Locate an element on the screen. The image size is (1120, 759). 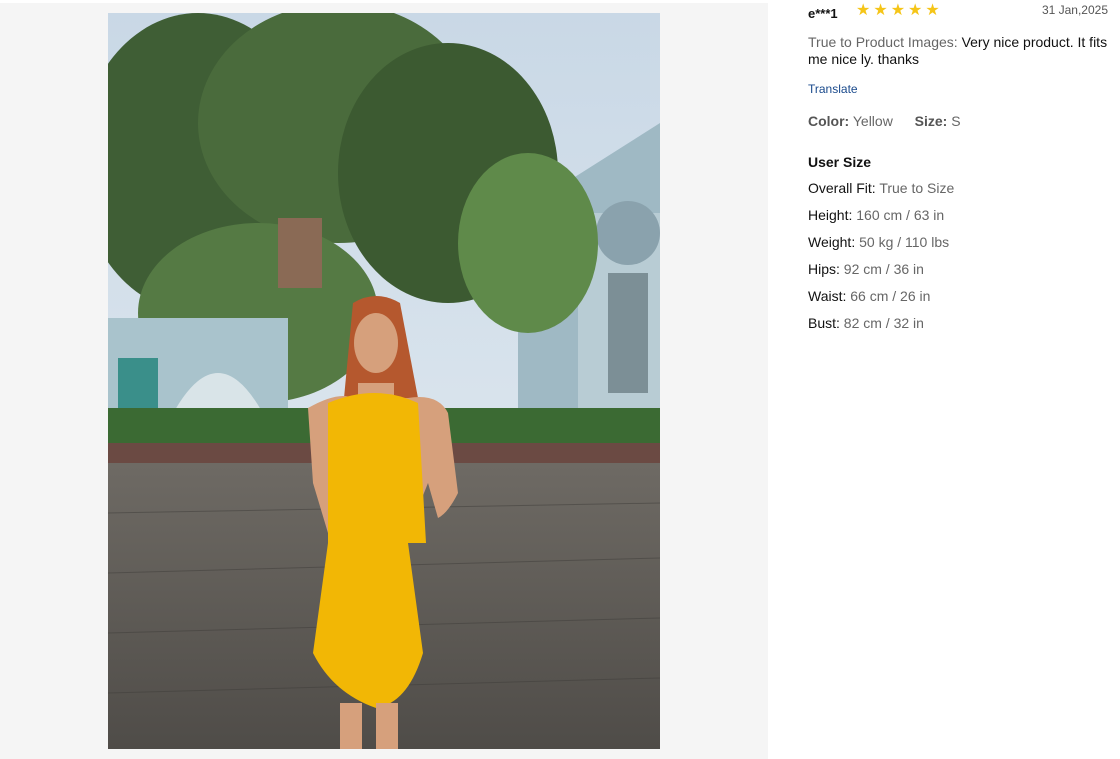
size-row-bust: Bust: 82 cm / 32 in is located at coordinates (958, 328).